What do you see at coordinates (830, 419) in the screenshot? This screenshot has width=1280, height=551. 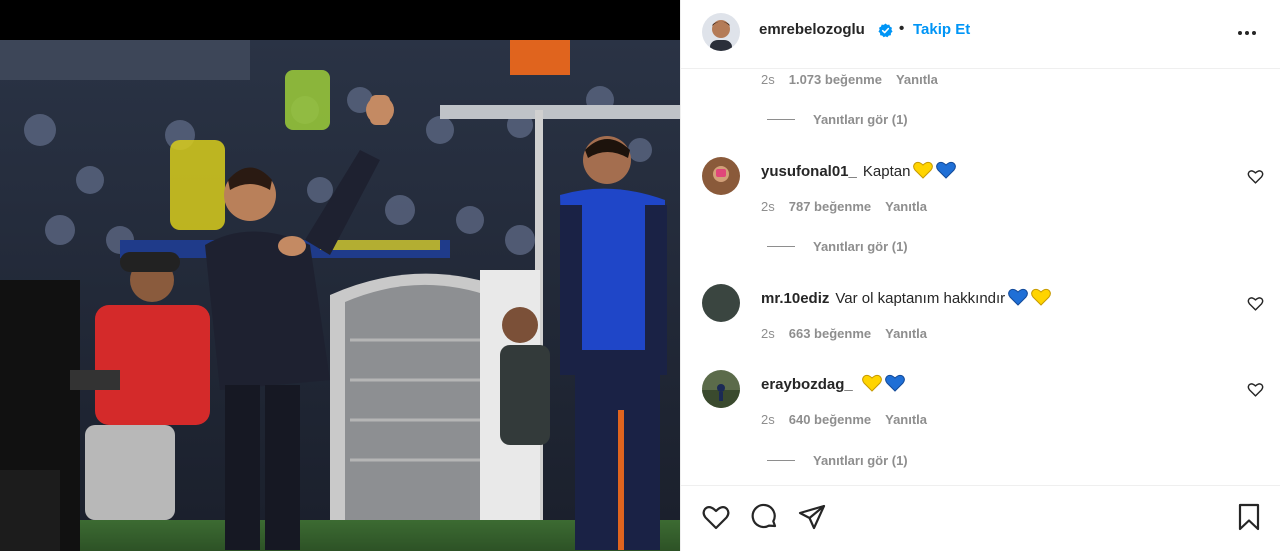 I see `comment-likes: 640 beğenme` at bounding box center [830, 419].